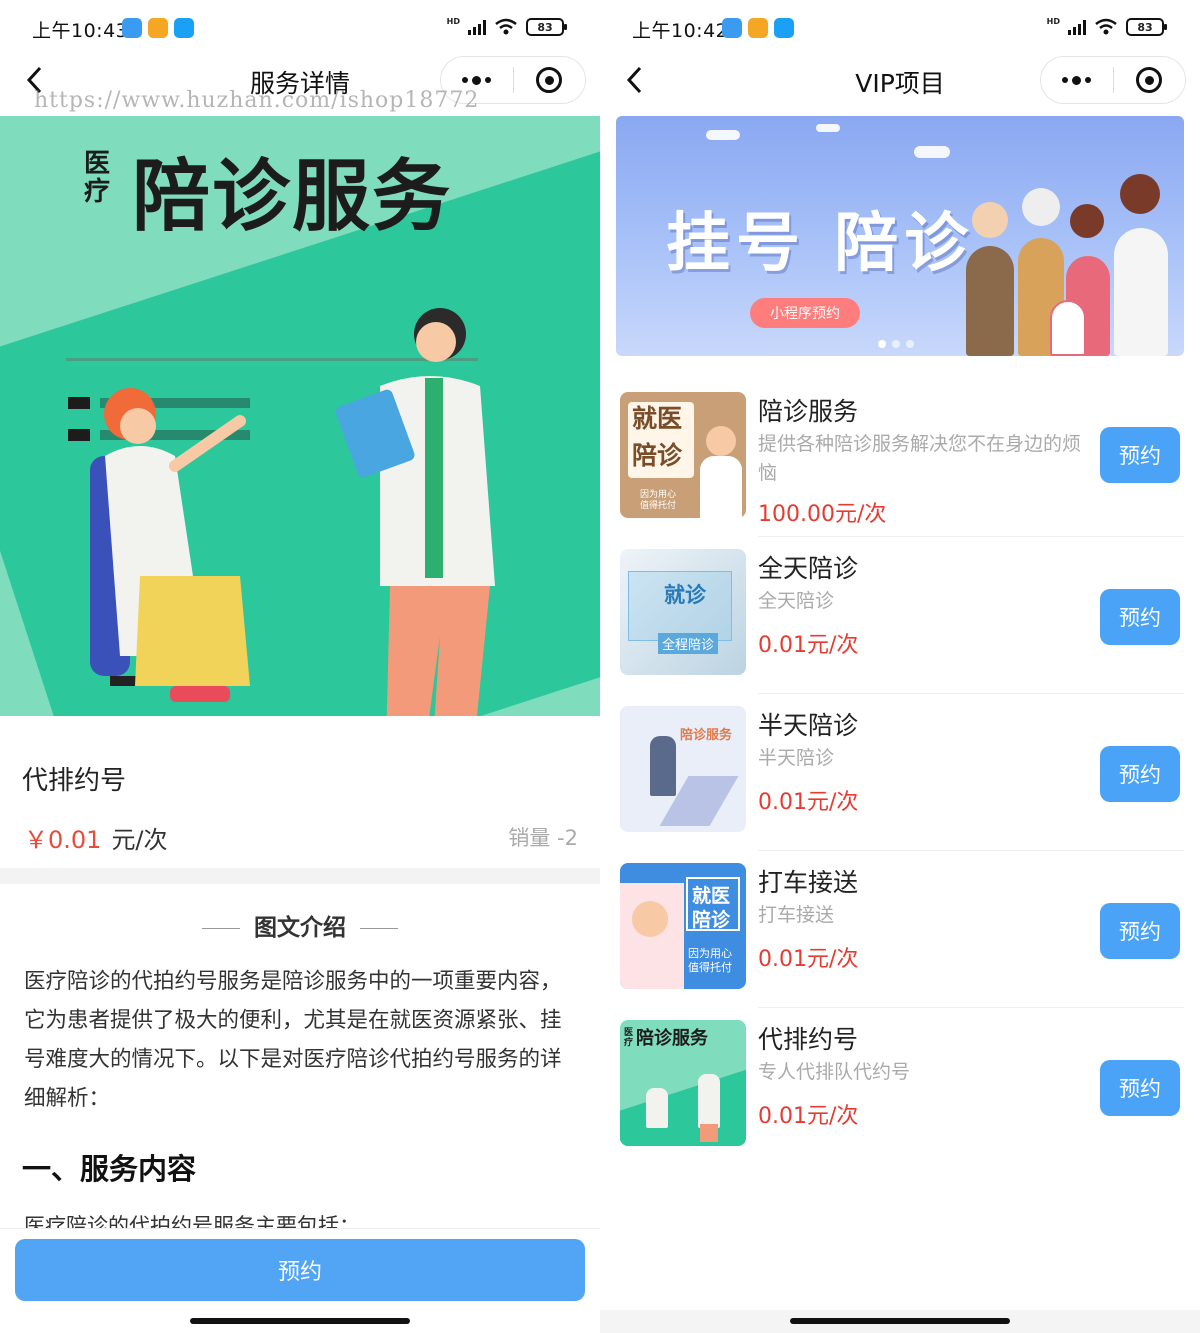 The width and height of the screenshot is (1200, 1333). I want to click on family-illustration, so click(1071, 265).